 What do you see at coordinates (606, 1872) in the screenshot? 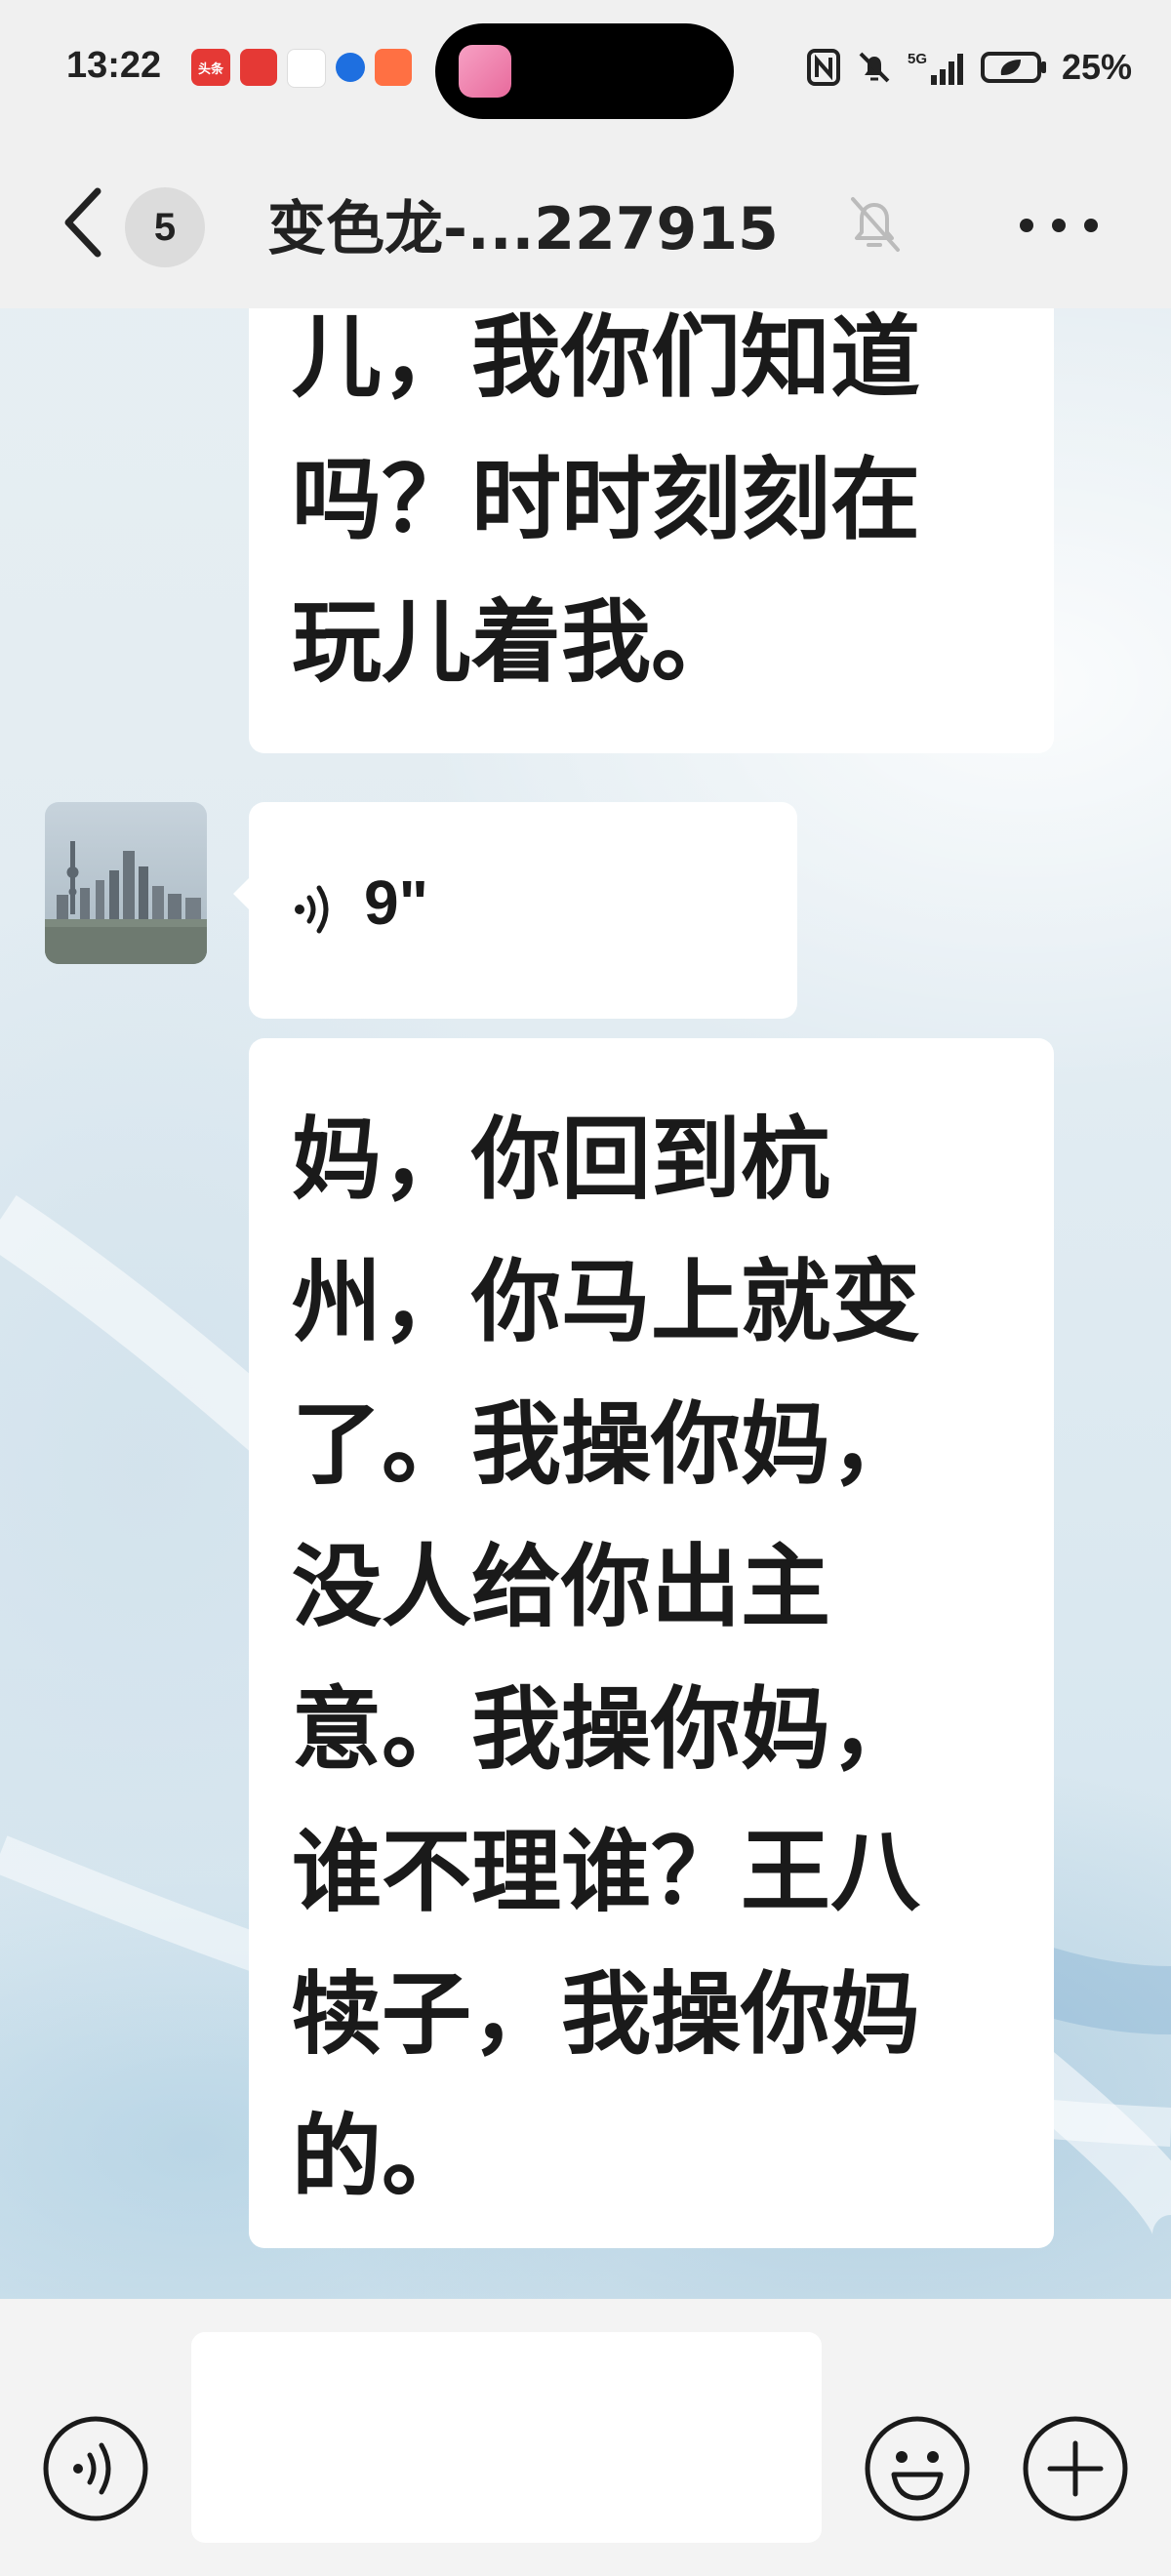
I see `message-line: 谁不理谁？王八` at bounding box center [606, 1872].